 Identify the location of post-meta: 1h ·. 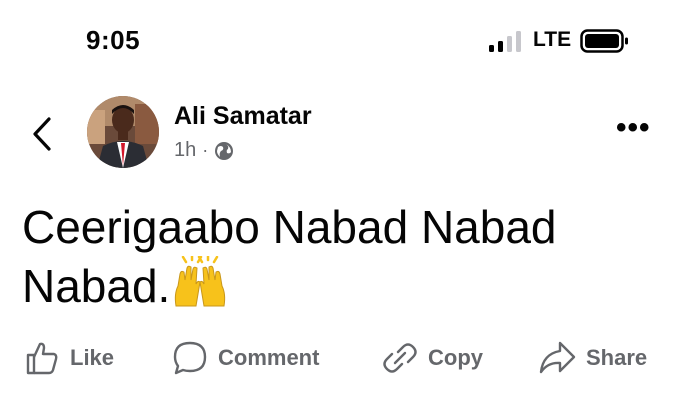
(204, 150).